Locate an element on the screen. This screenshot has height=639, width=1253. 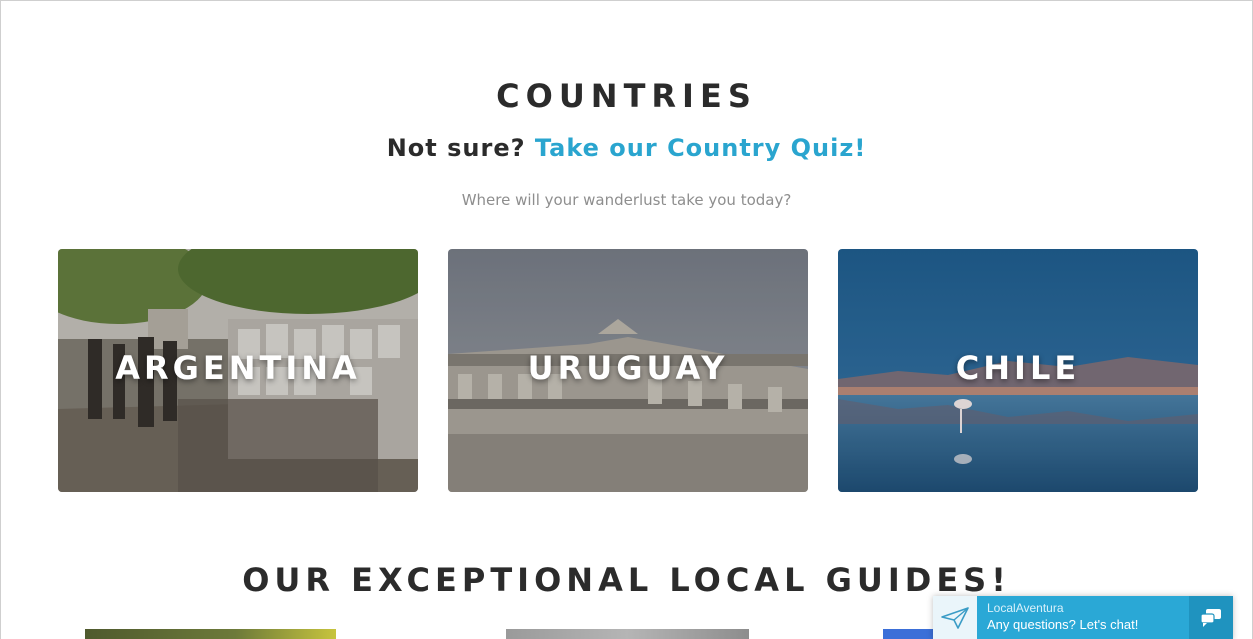
quiz-prefix: Not sure? is located at coordinates (456, 148).